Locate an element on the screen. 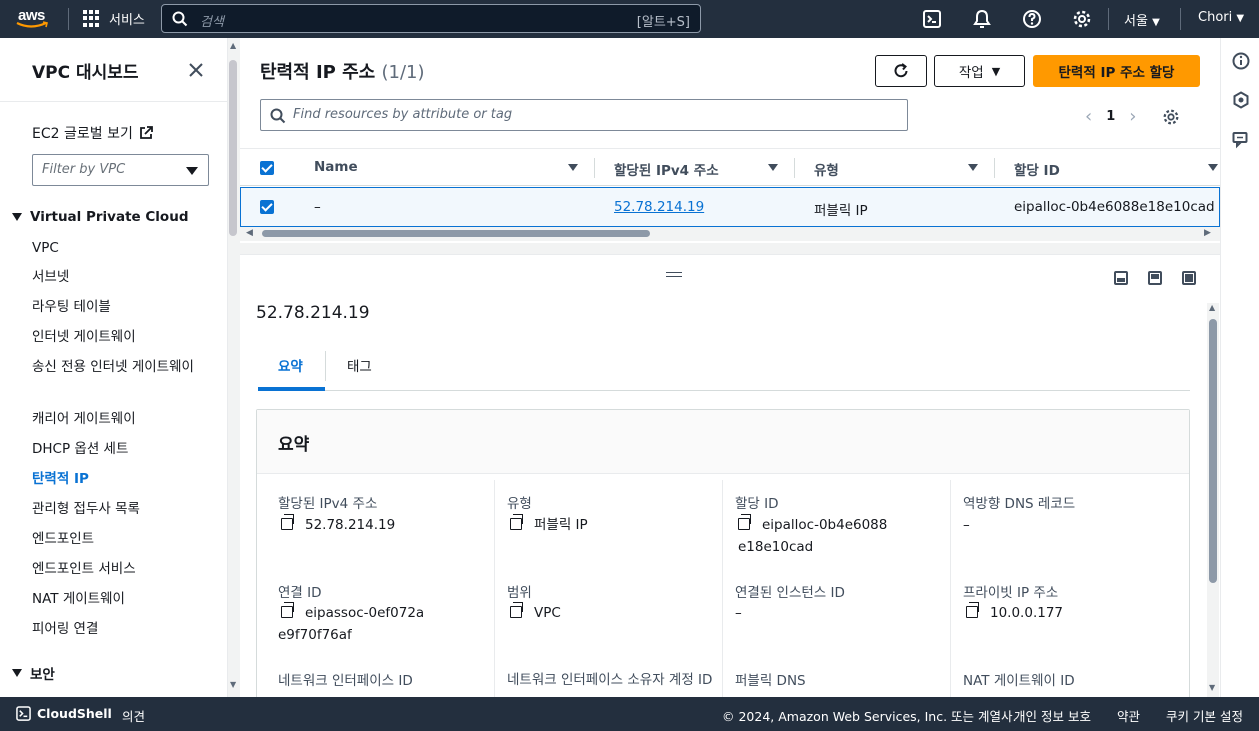 This screenshot has width=1259, height=731. privacy-link: 개인 정보 보호 is located at coordinates (1052, 715).